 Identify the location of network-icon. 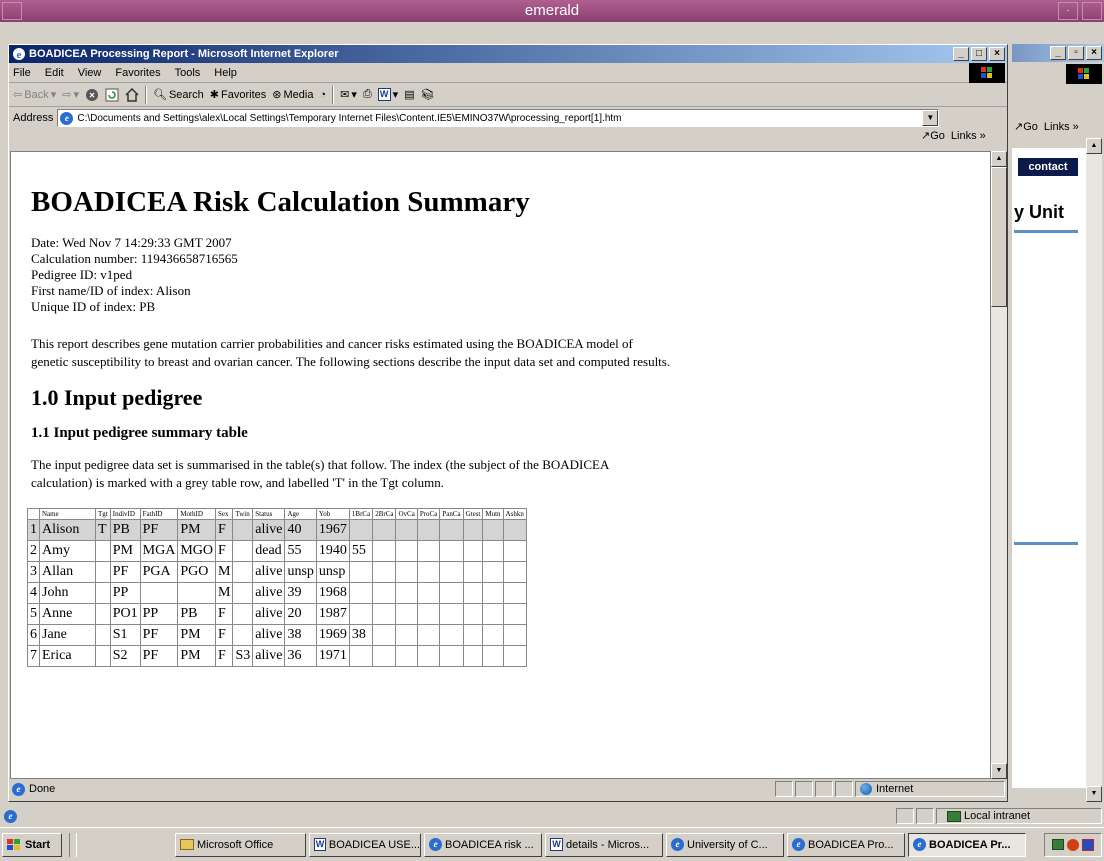
(1058, 844).